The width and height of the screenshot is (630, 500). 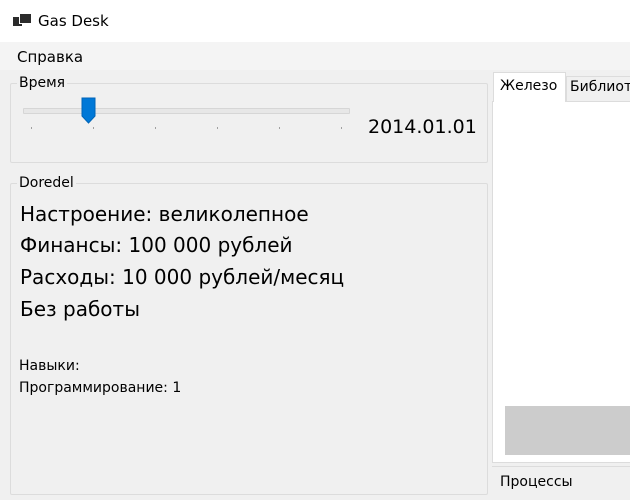 I want to click on expenses-text: Расходы: 10 000 рублей/месяц, so click(x=182, y=277).